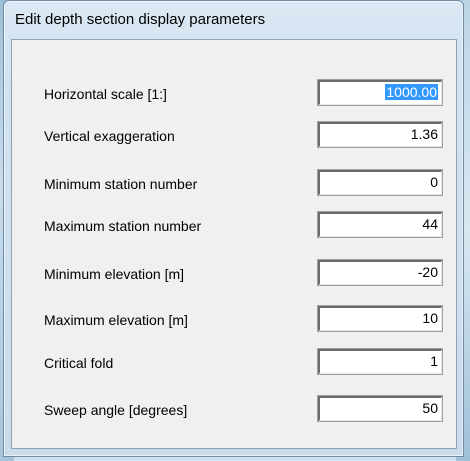 The width and height of the screenshot is (470, 461). Describe the element at coordinates (121, 184) in the screenshot. I see `minimum-station-number-label: Minimum station number` at that location.